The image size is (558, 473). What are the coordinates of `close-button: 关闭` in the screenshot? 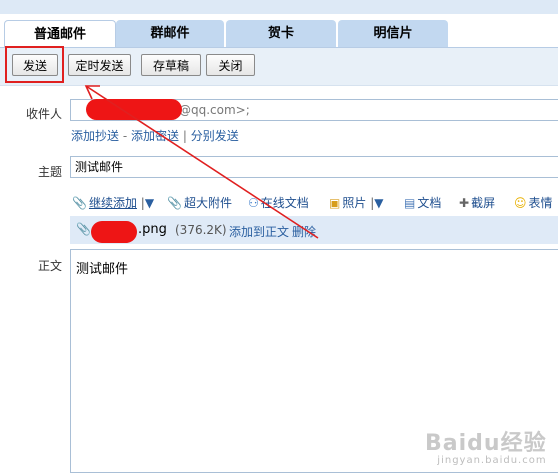 It's located at (230, 65).